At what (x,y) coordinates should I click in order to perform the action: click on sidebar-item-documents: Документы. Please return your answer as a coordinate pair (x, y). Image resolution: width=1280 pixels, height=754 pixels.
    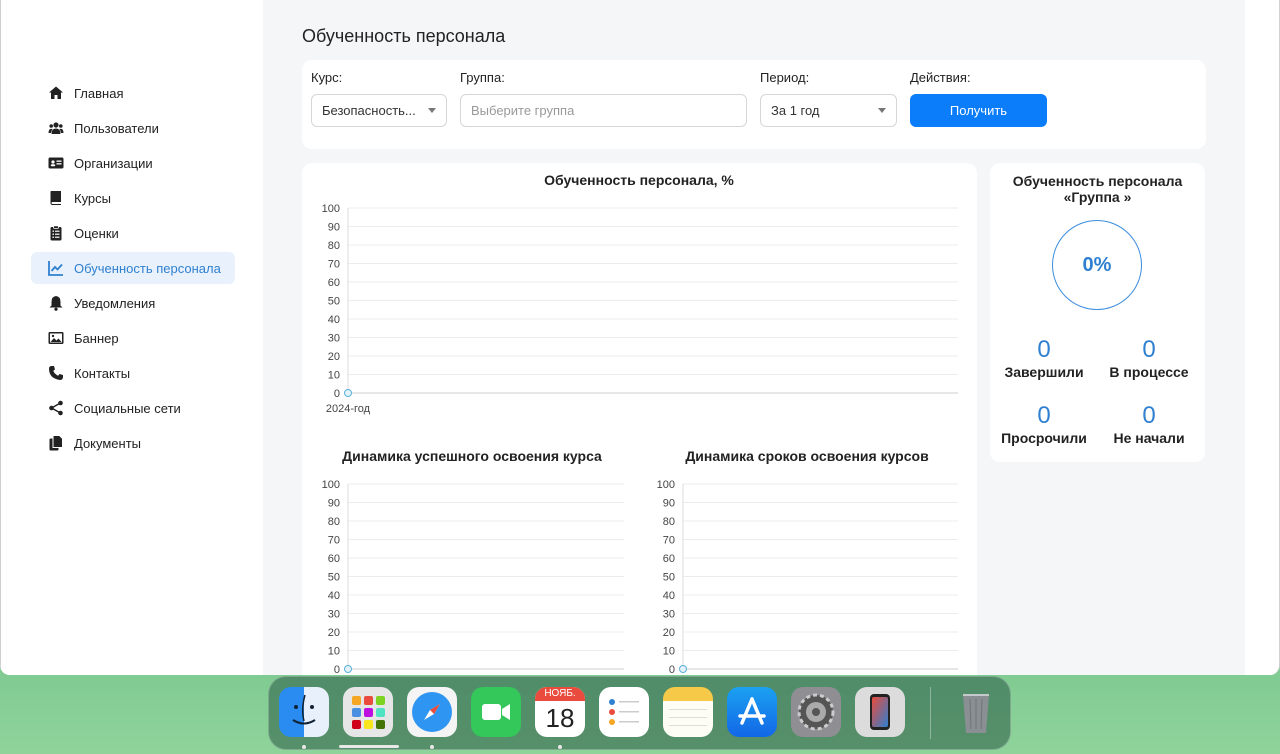
    Looking at the image, I should click on (133, 443).